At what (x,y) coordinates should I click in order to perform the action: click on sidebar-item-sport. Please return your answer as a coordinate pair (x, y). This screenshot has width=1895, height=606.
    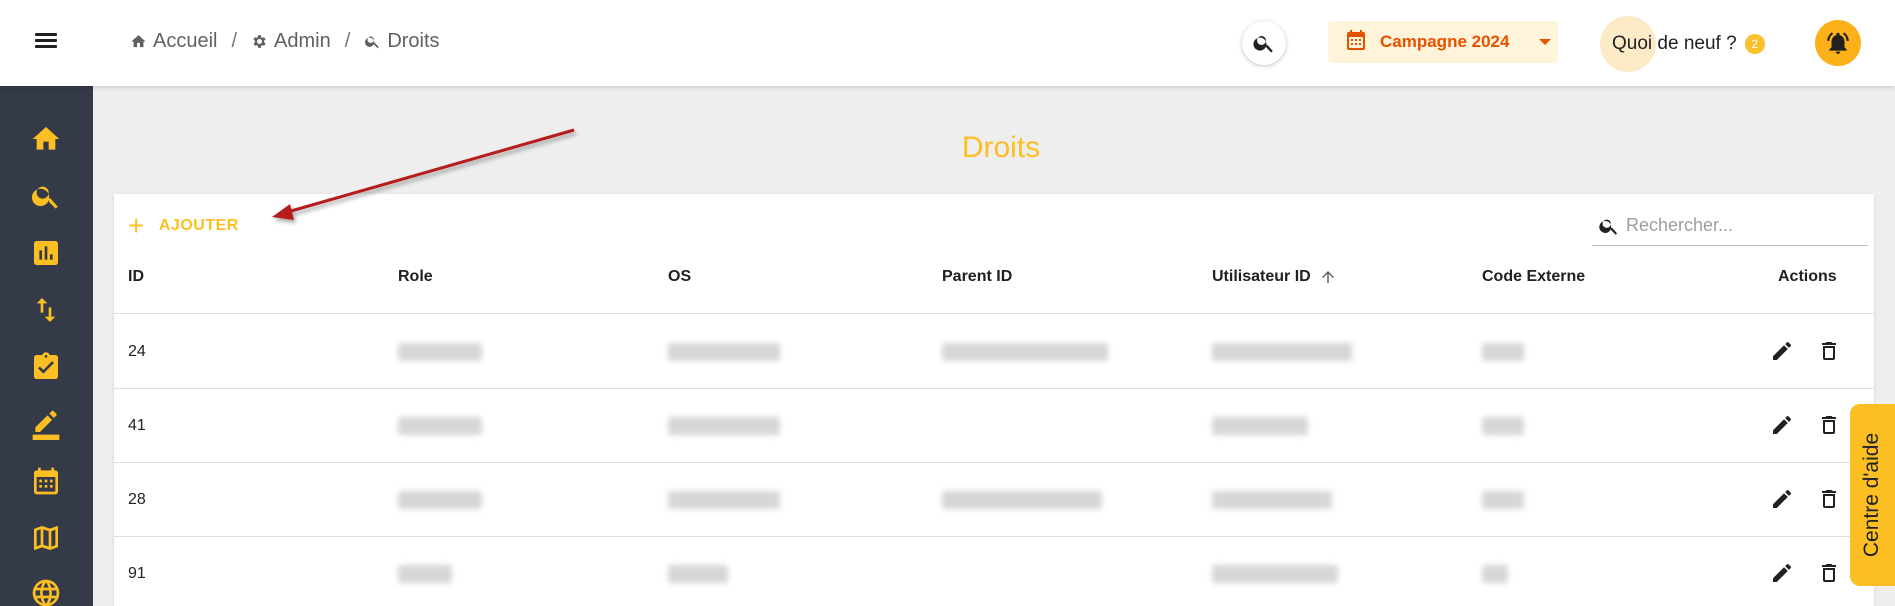
    Looking at the image, I should click on (46, 591).